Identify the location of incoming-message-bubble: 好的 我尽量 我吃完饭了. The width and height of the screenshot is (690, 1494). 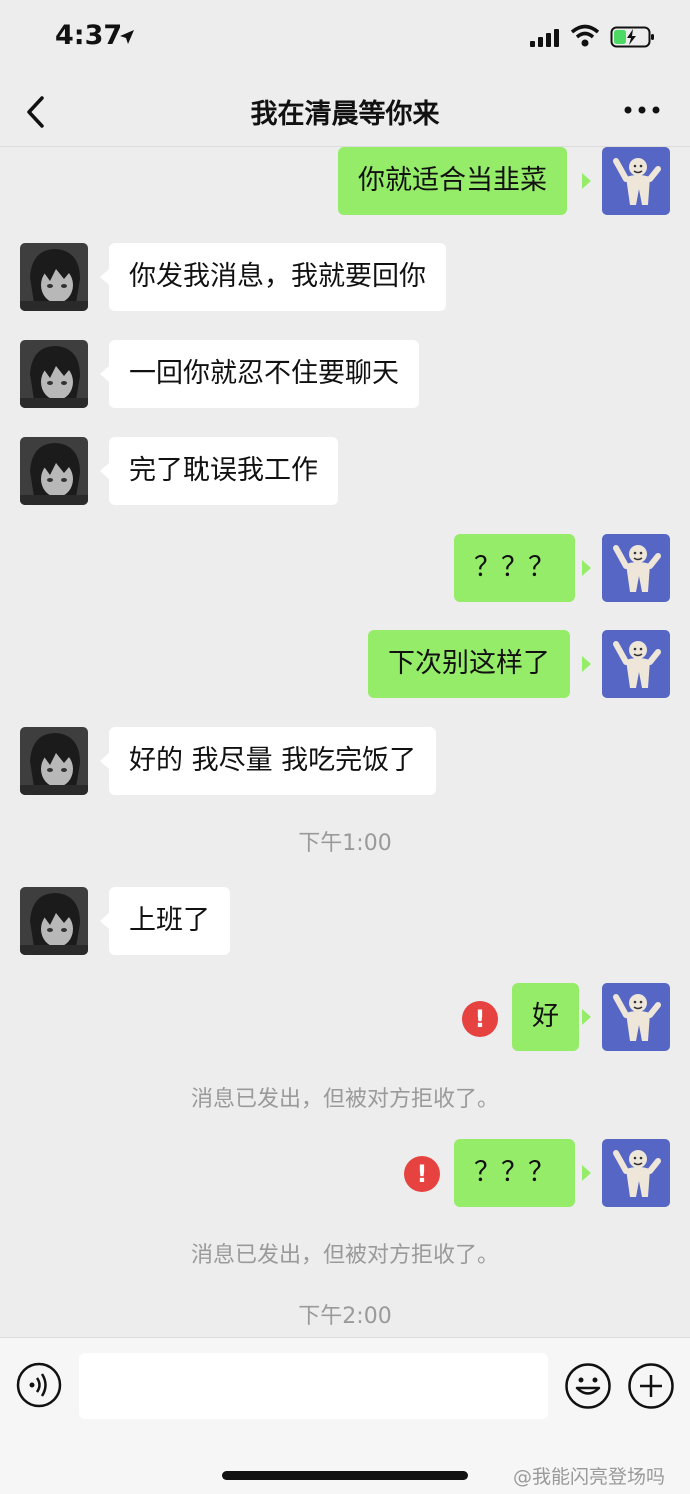
(273, 761).